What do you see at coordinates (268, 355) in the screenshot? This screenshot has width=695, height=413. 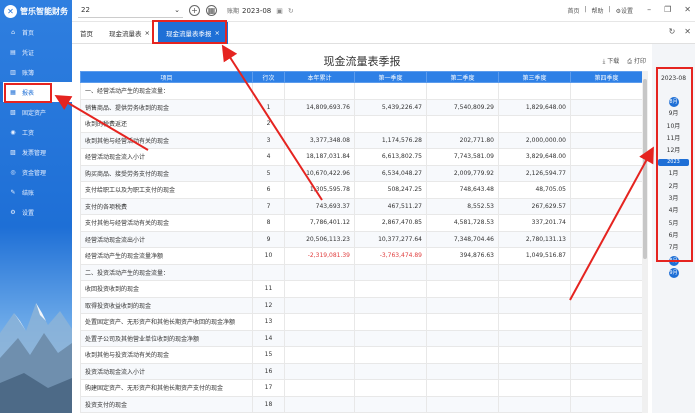 I see `table-cell-idx: 15` at bounding box center [268, 355].